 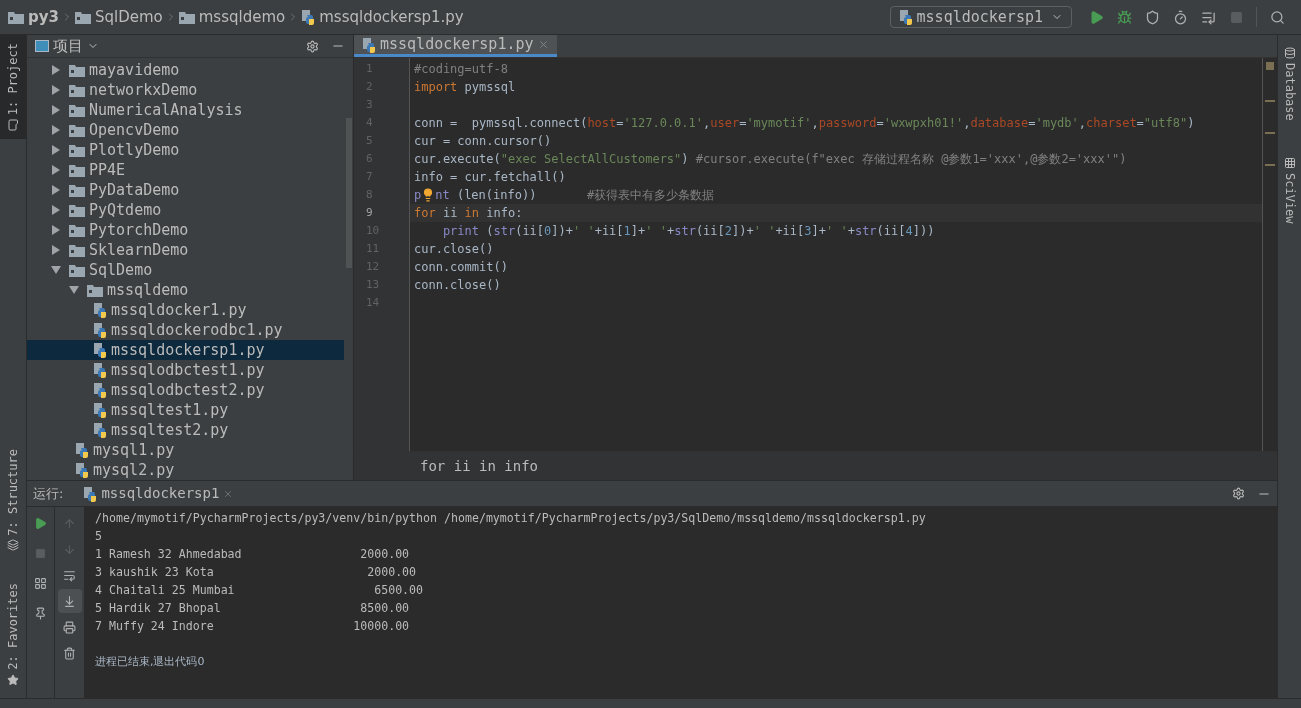 What do you see at coordinates (770, 159) in the screenshot?
I see `code-line: cur.execute("exec SelectAllCustomers") #cursor.execute(f"exec 存储过程名称 @参数1='xxx',@参数2='xxx'")` at bounding box center [770, 159].